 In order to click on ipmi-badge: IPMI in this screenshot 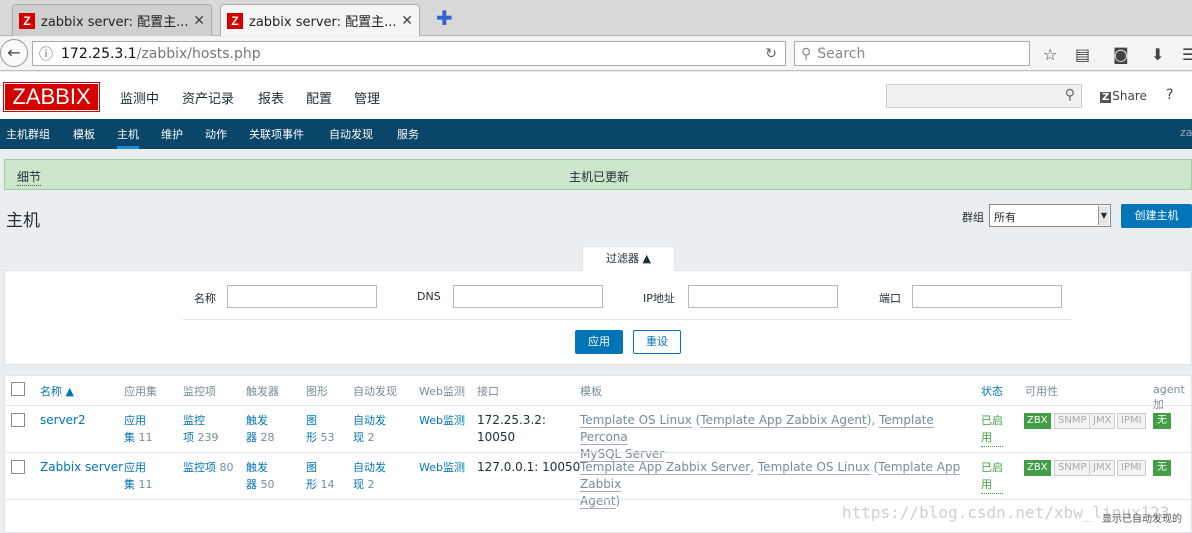, I will do `click(1131, 468)`.